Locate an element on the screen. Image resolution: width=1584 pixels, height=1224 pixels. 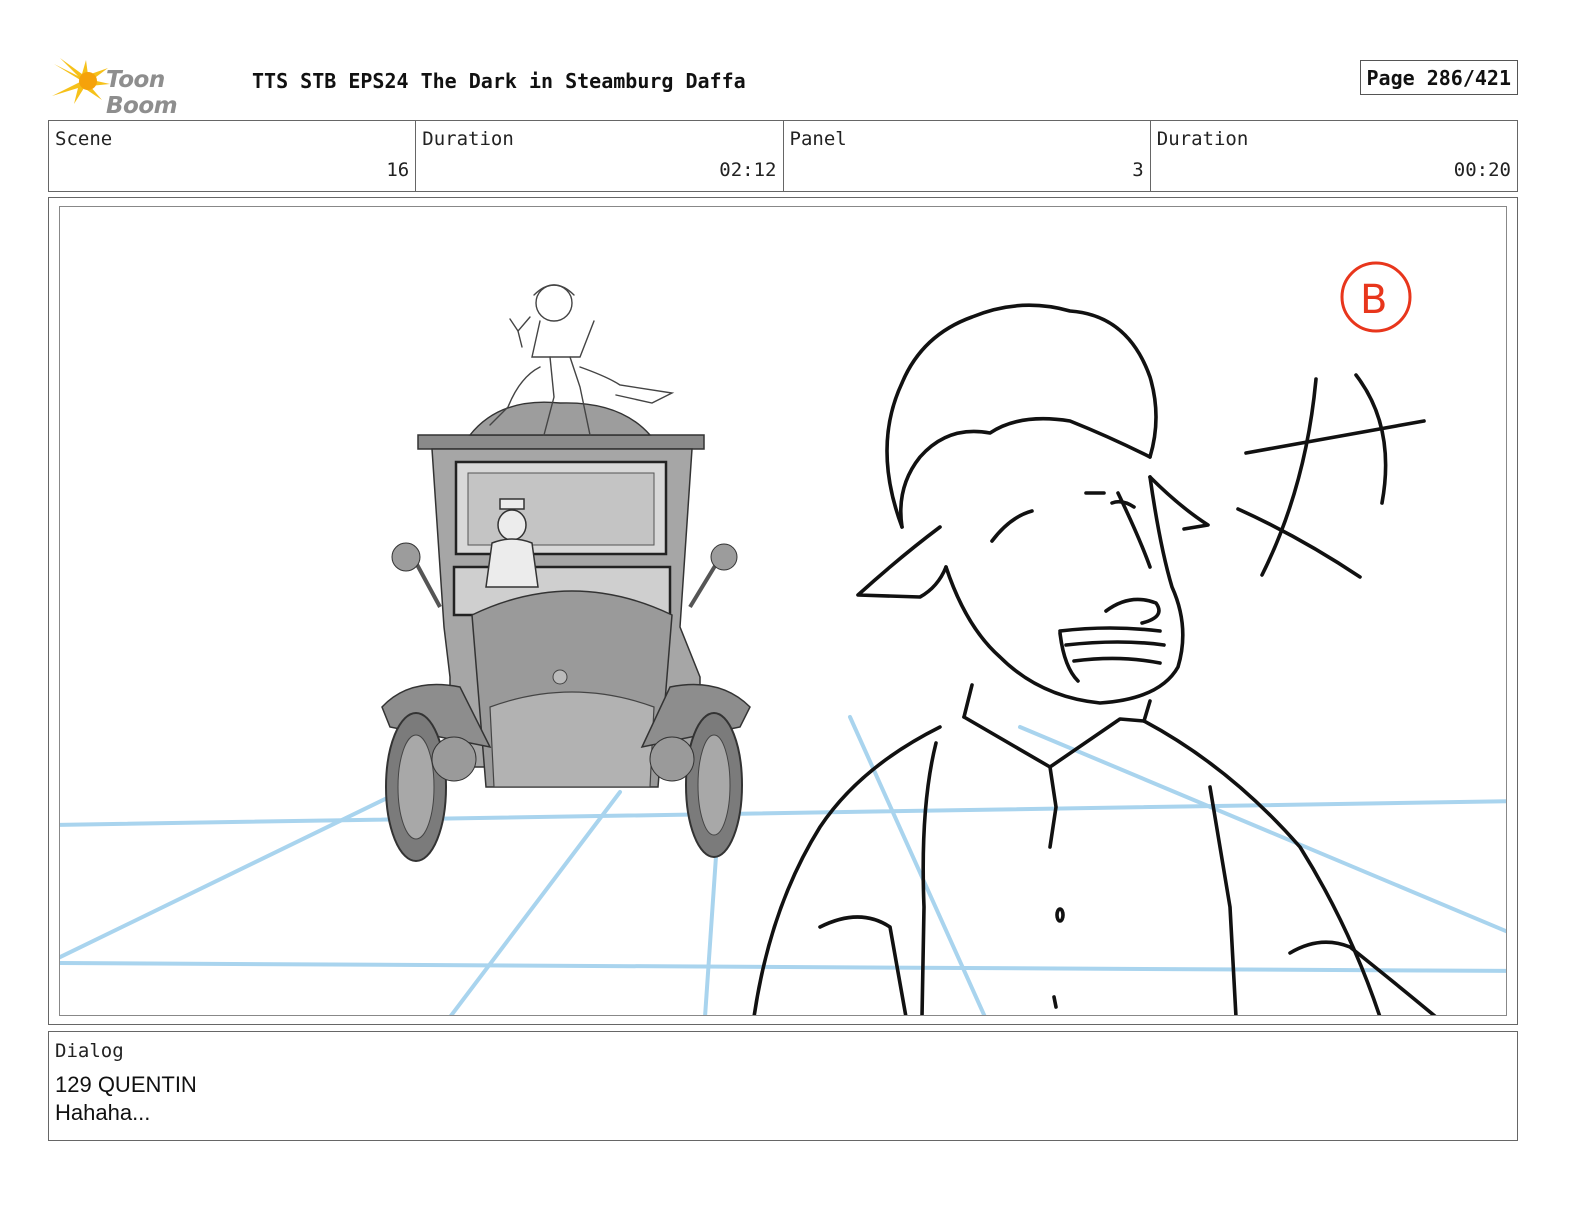
logo-text: Toon Boom is located at coordinates (142, 93).